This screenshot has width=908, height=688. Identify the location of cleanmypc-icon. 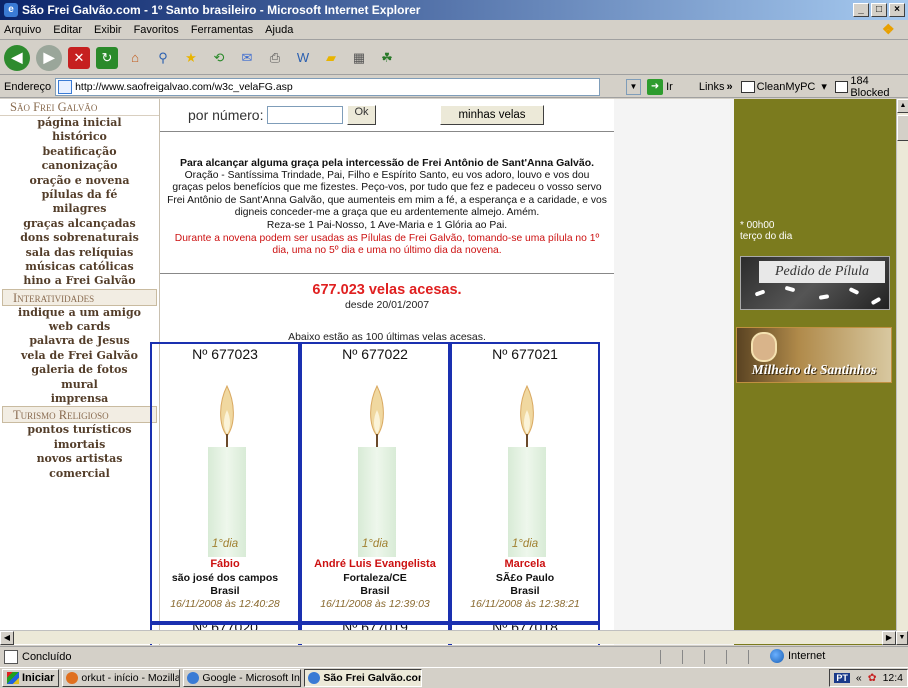
(747, 86).